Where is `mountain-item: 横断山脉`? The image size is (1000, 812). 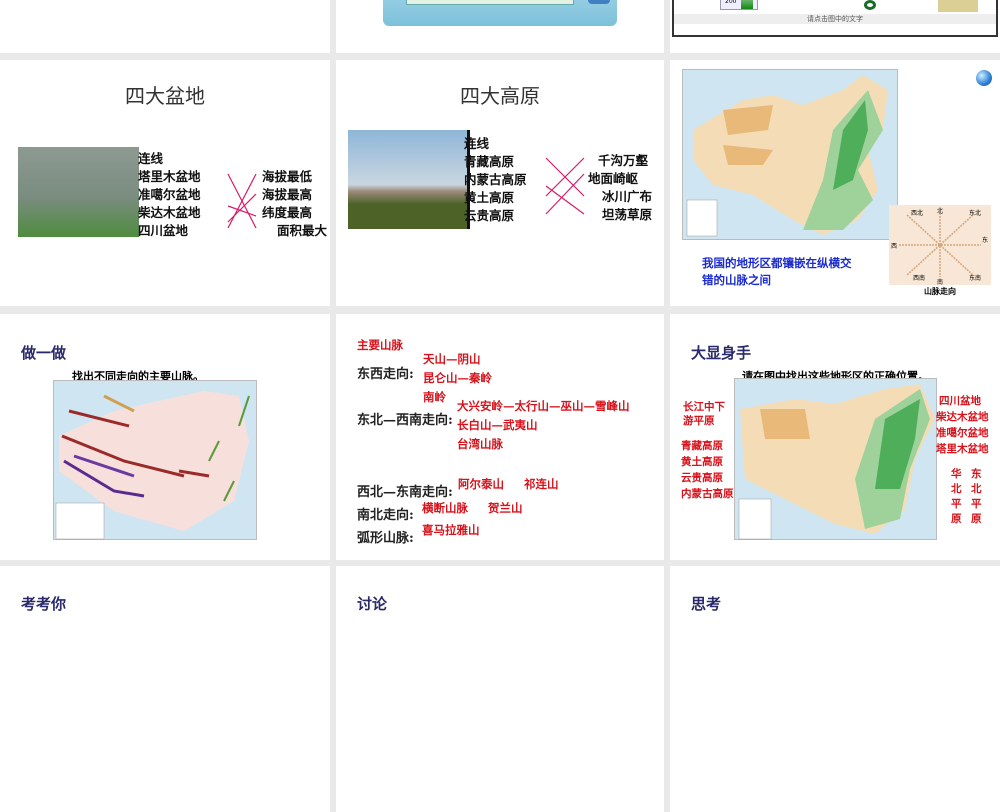 mountain-item: 横断山脉 is located at coordinates (445, 508).